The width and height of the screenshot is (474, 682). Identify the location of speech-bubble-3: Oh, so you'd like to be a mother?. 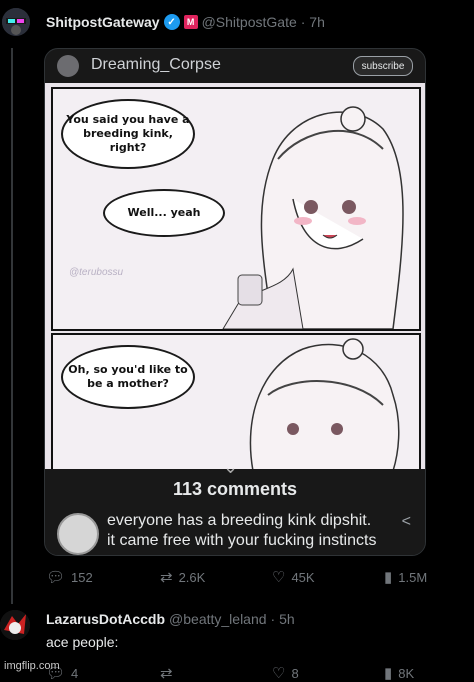
(128, 377).